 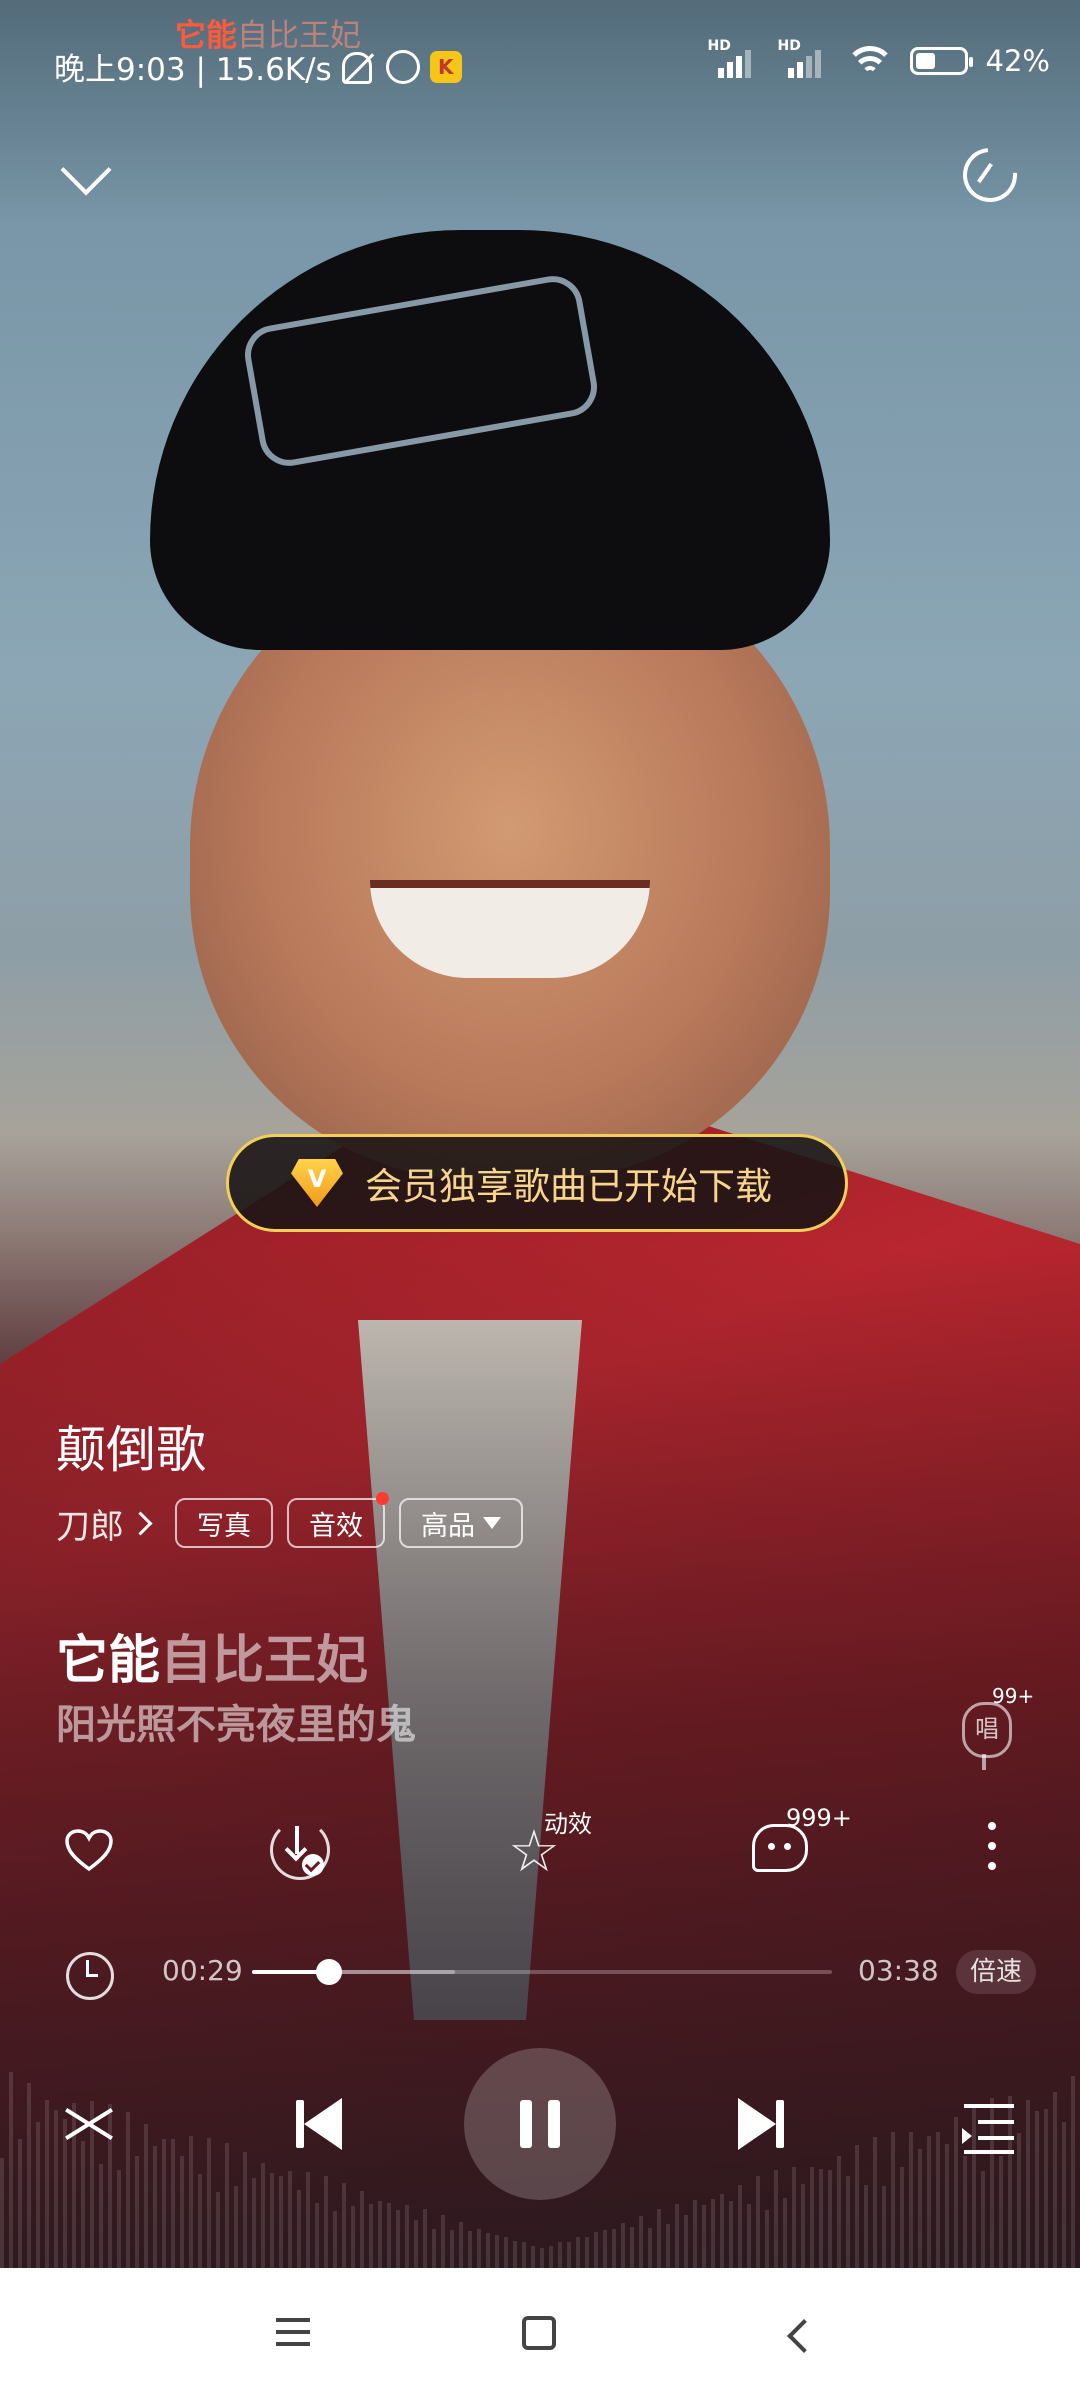 I want to click on share-button, so click(x=990, y=175).